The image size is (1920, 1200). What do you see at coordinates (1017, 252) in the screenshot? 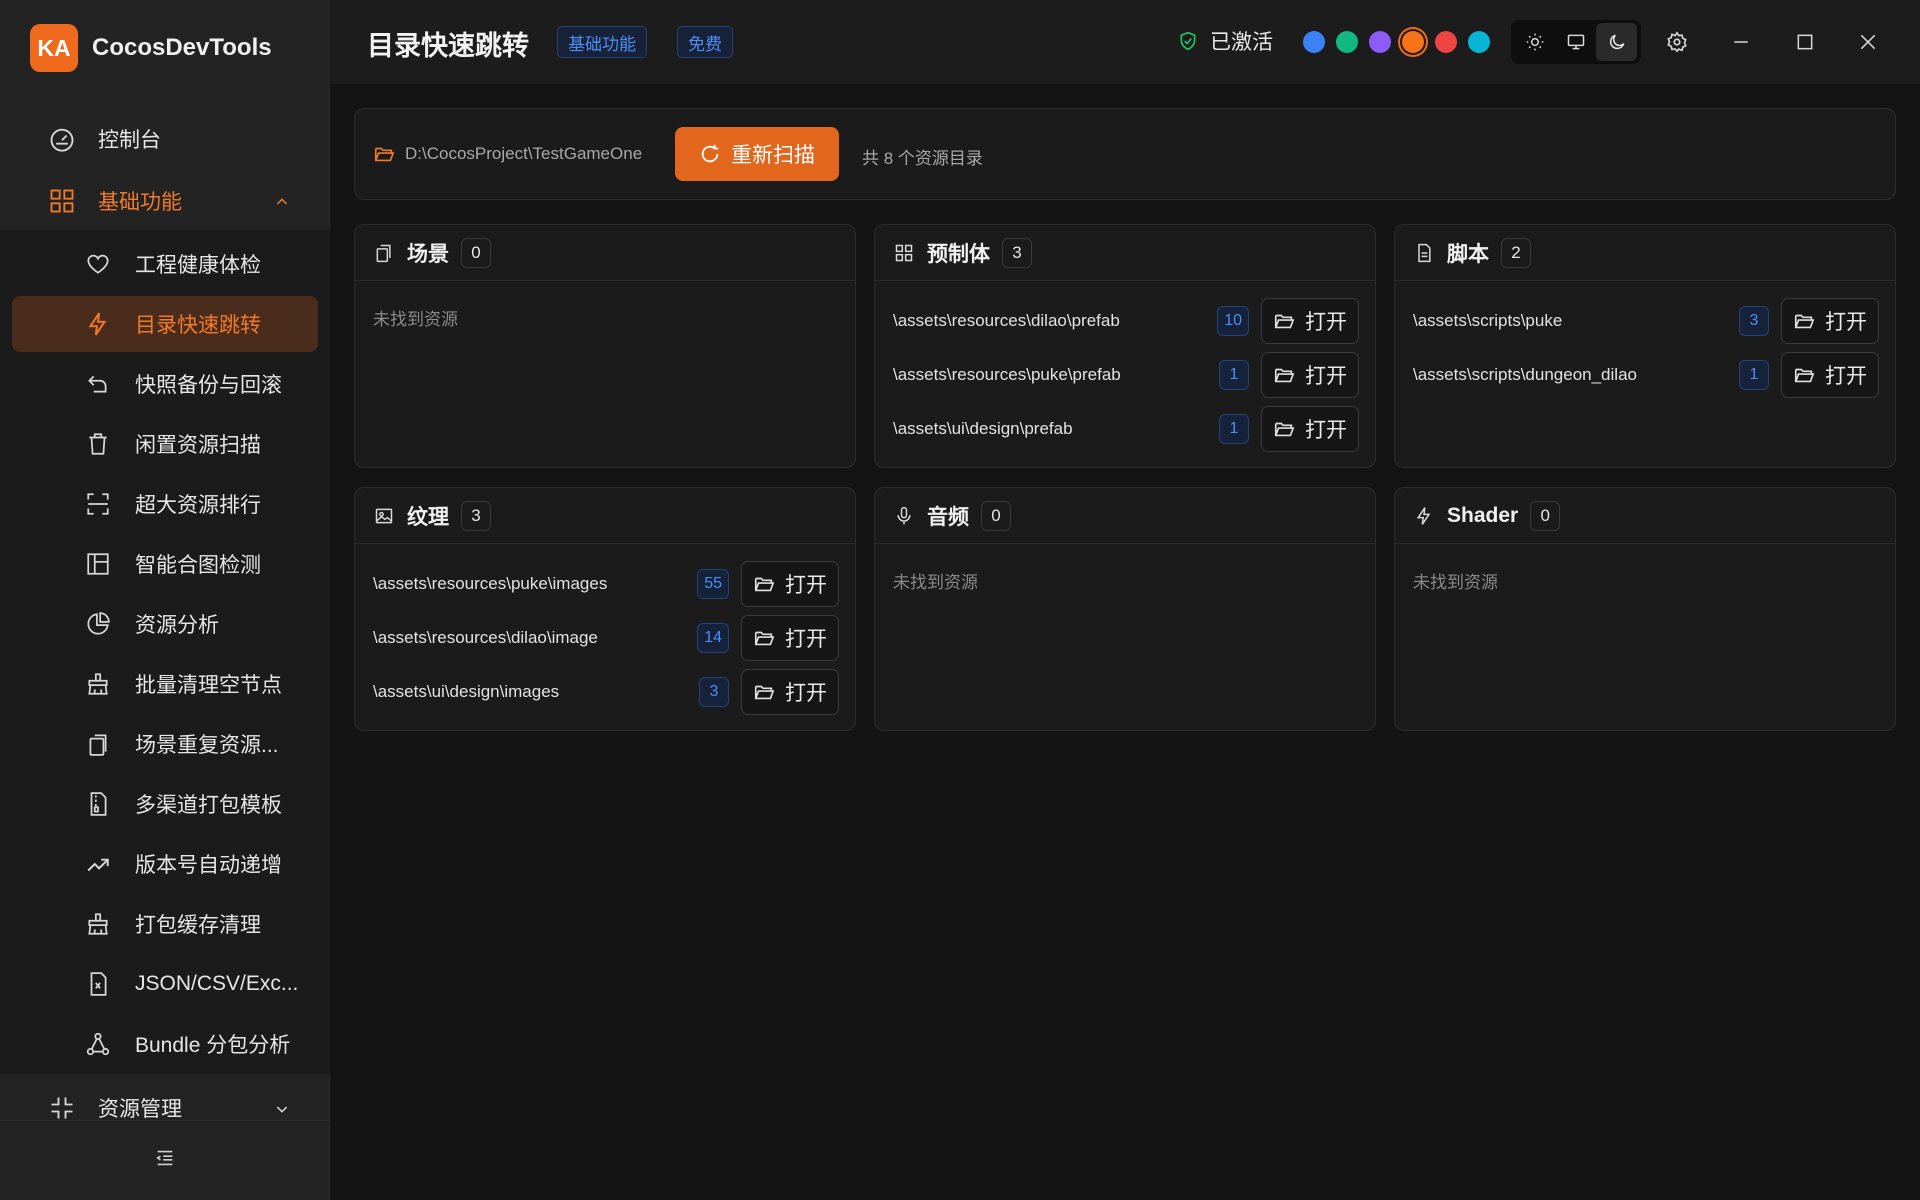
I see `card-count: 3` at bounding box center [1017, 252].